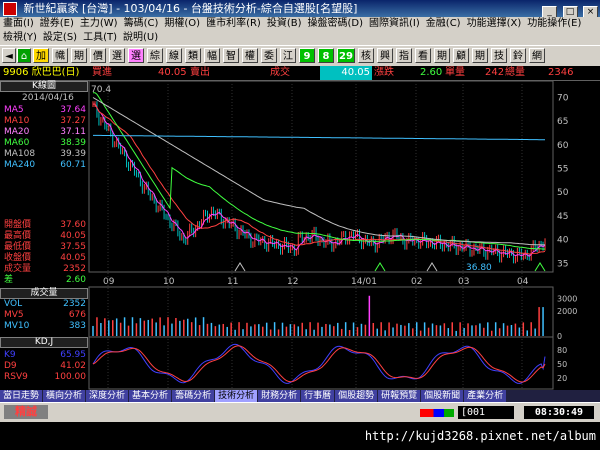  Describe the element at coordinates (562, 217) in the screenshot. I see `price-tick-label: 45` at that location.